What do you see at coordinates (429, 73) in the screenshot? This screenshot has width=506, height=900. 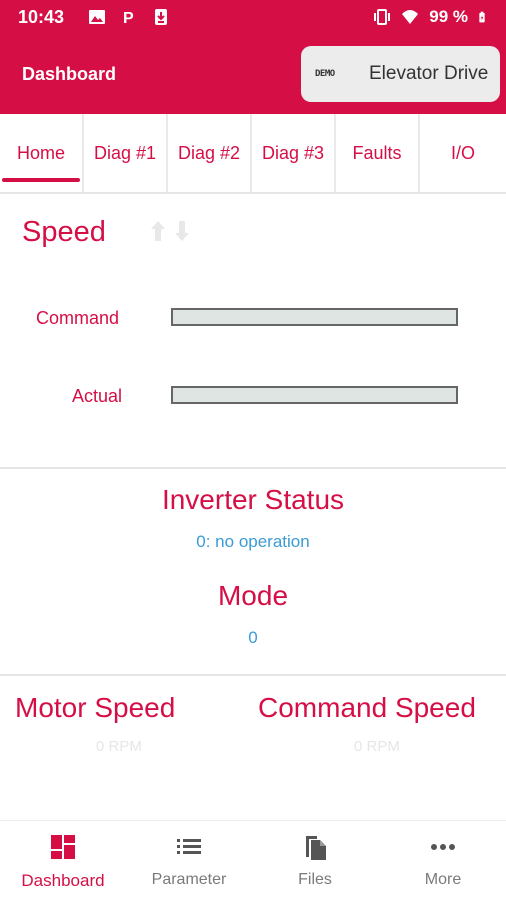 I see `device-name: Elevator Drive` at bounding box center [429, 73].